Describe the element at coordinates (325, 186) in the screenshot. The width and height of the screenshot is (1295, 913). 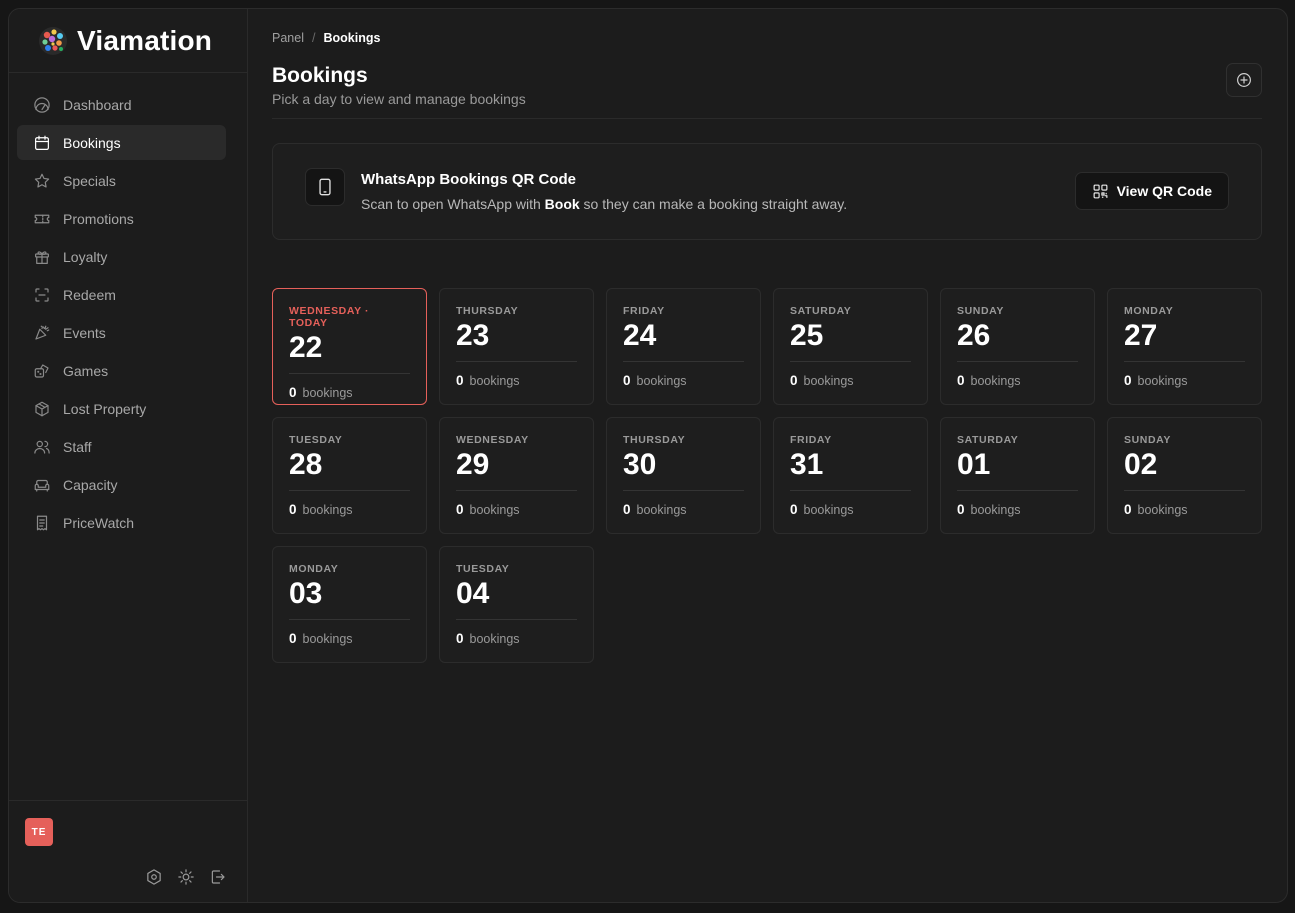
I see `phone-icon-box` at that location.